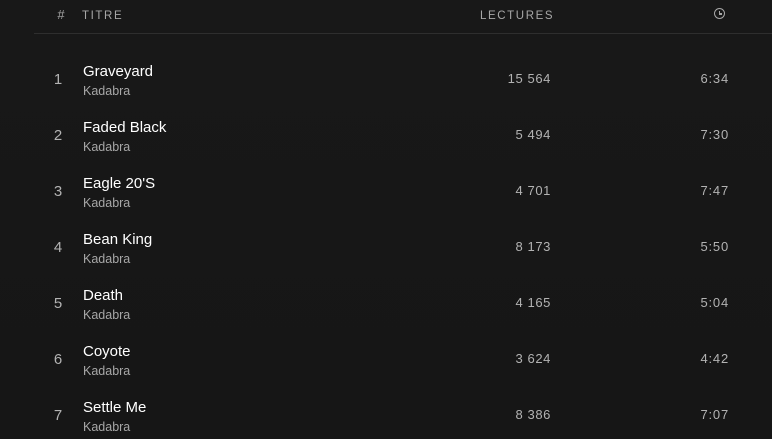  I want to click on track-title: Eagle 20'S, so click(119, 183).